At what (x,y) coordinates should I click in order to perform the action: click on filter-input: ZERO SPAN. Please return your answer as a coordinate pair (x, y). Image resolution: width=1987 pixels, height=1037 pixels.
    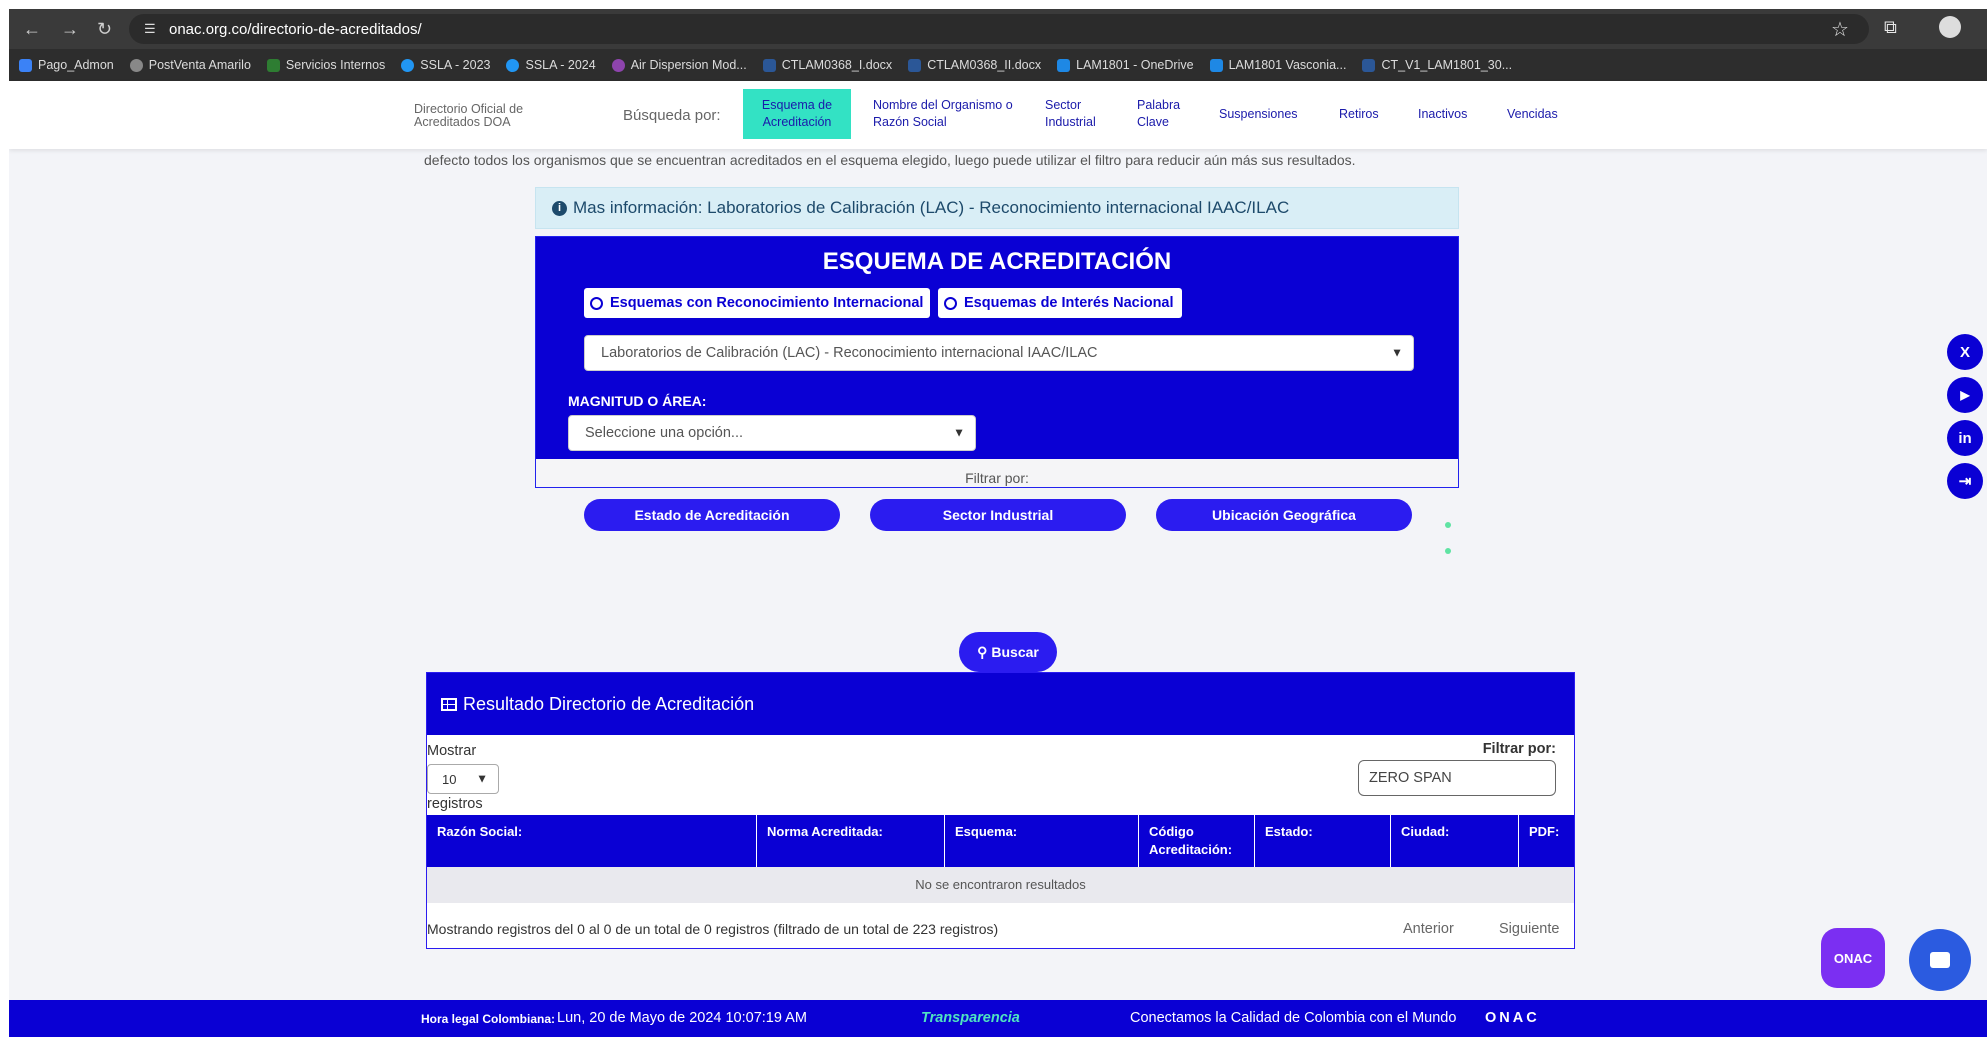
    Looking at the image, I should click on (1457, 778).